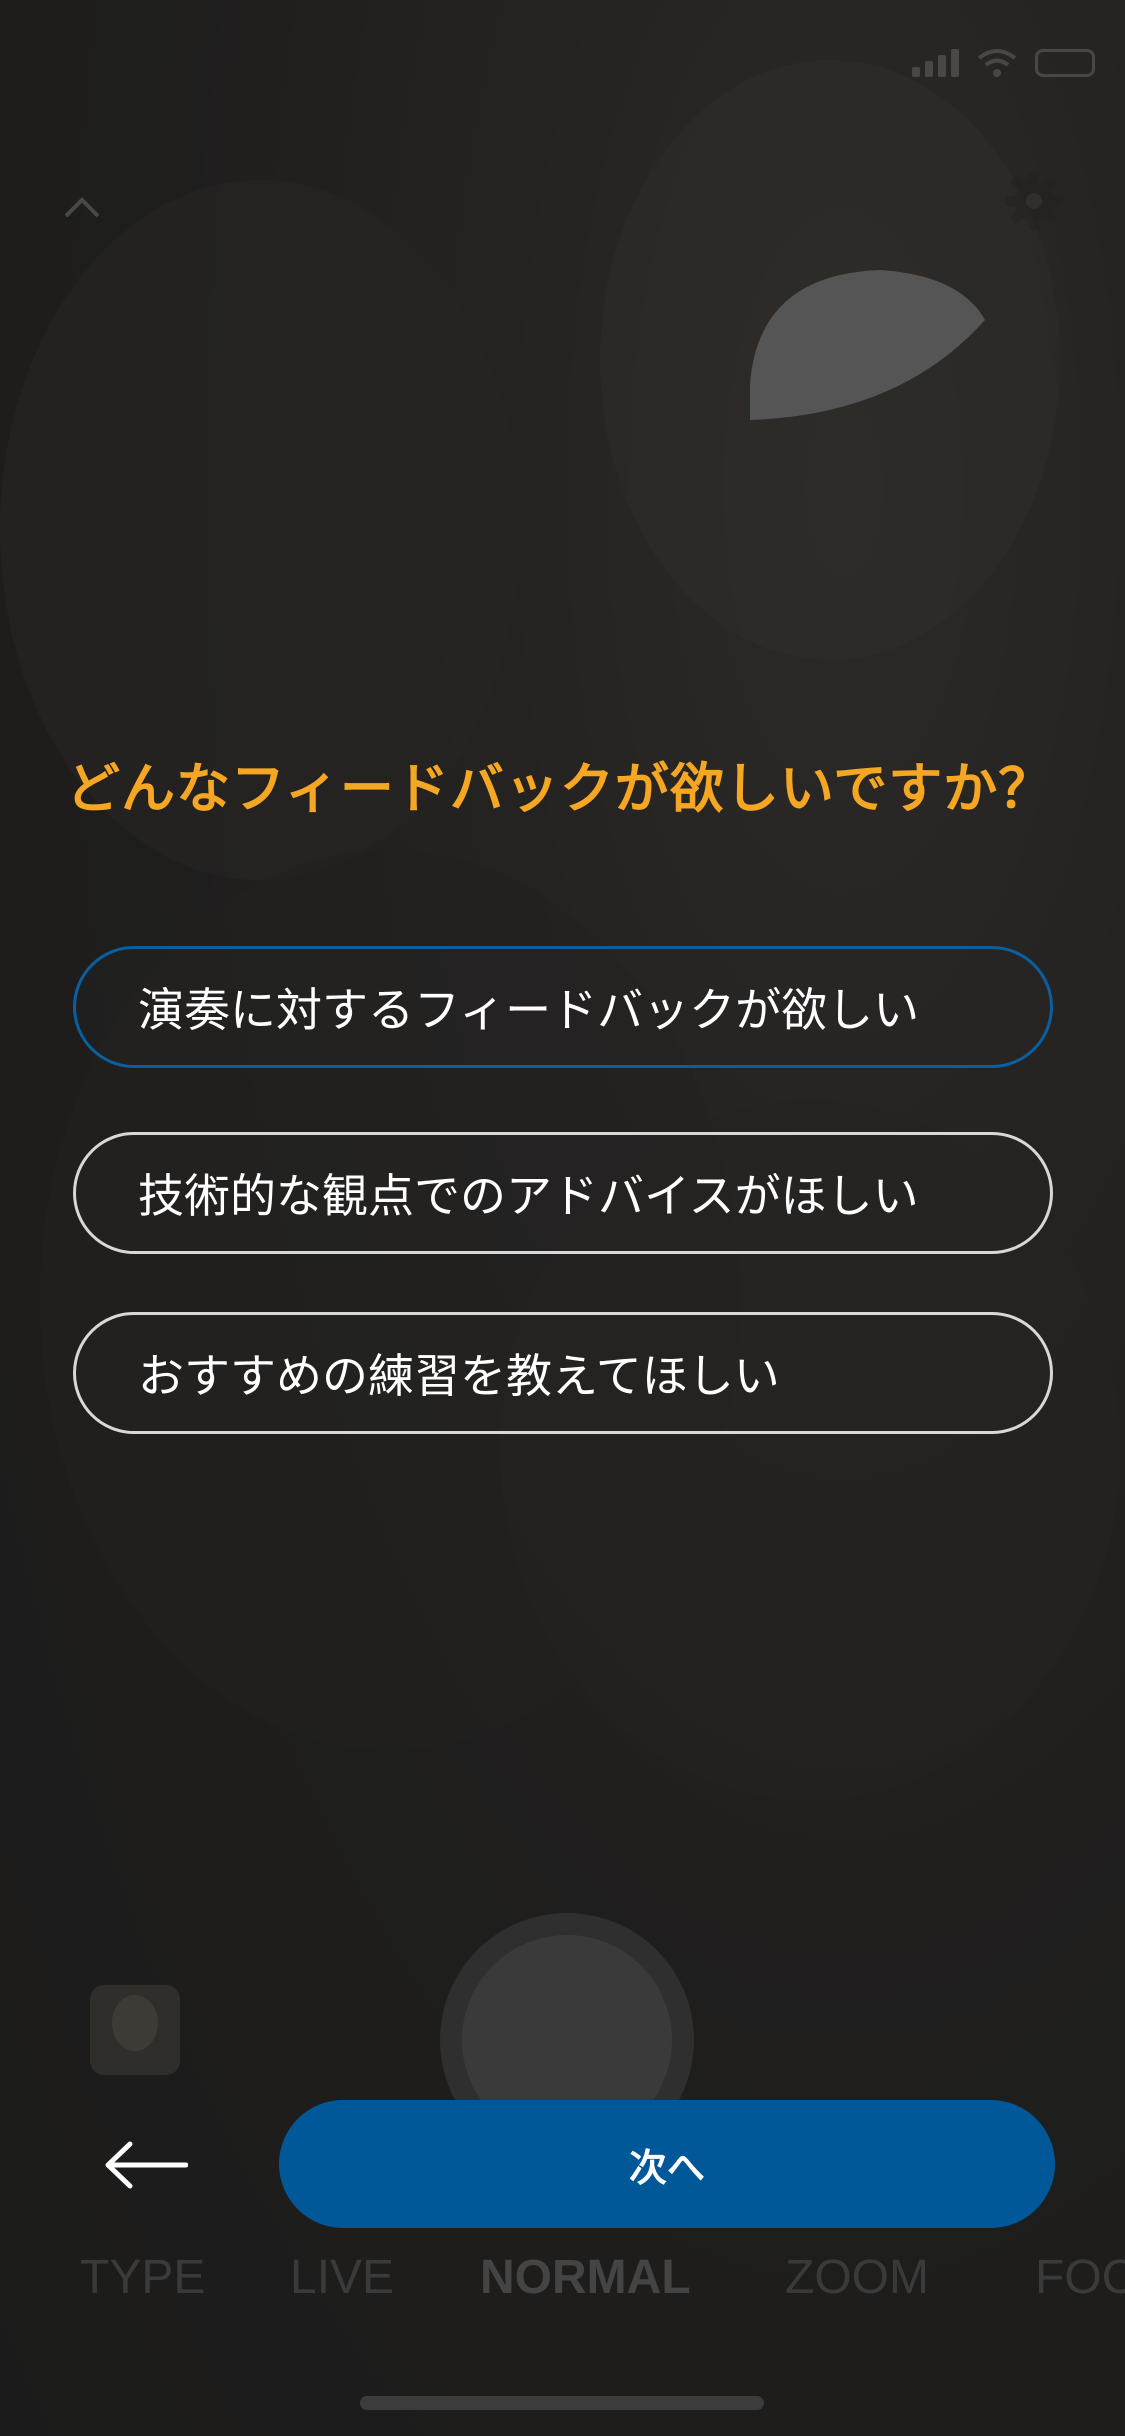 This screenshot has height=2436, width=1125. Describe the element at coordinates (459, 1376) in the screenshot. I see `option-label: おすすめの練習を教えてほしい` at that location.